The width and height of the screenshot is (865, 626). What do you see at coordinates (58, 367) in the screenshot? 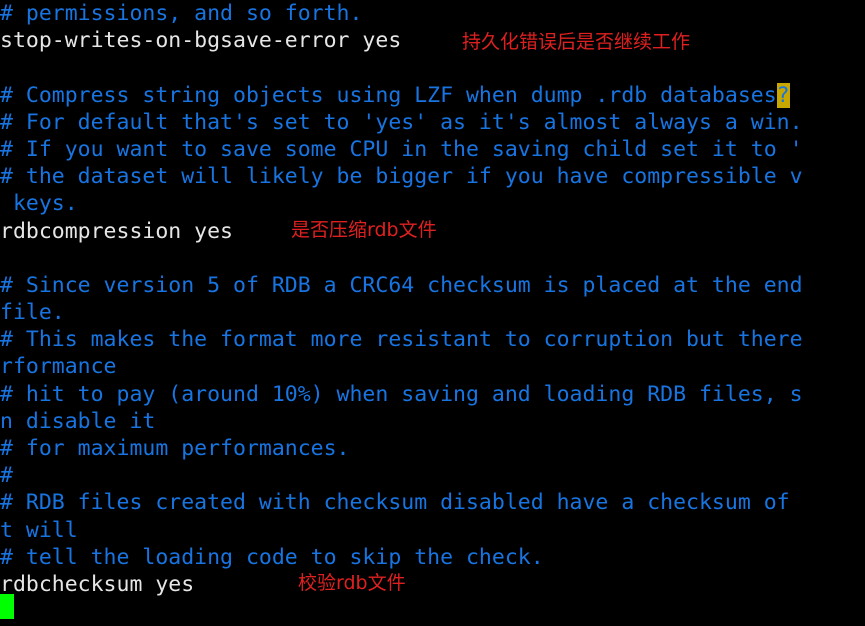
I see `terminal-line: rformance` at bounding box center [58, 367].